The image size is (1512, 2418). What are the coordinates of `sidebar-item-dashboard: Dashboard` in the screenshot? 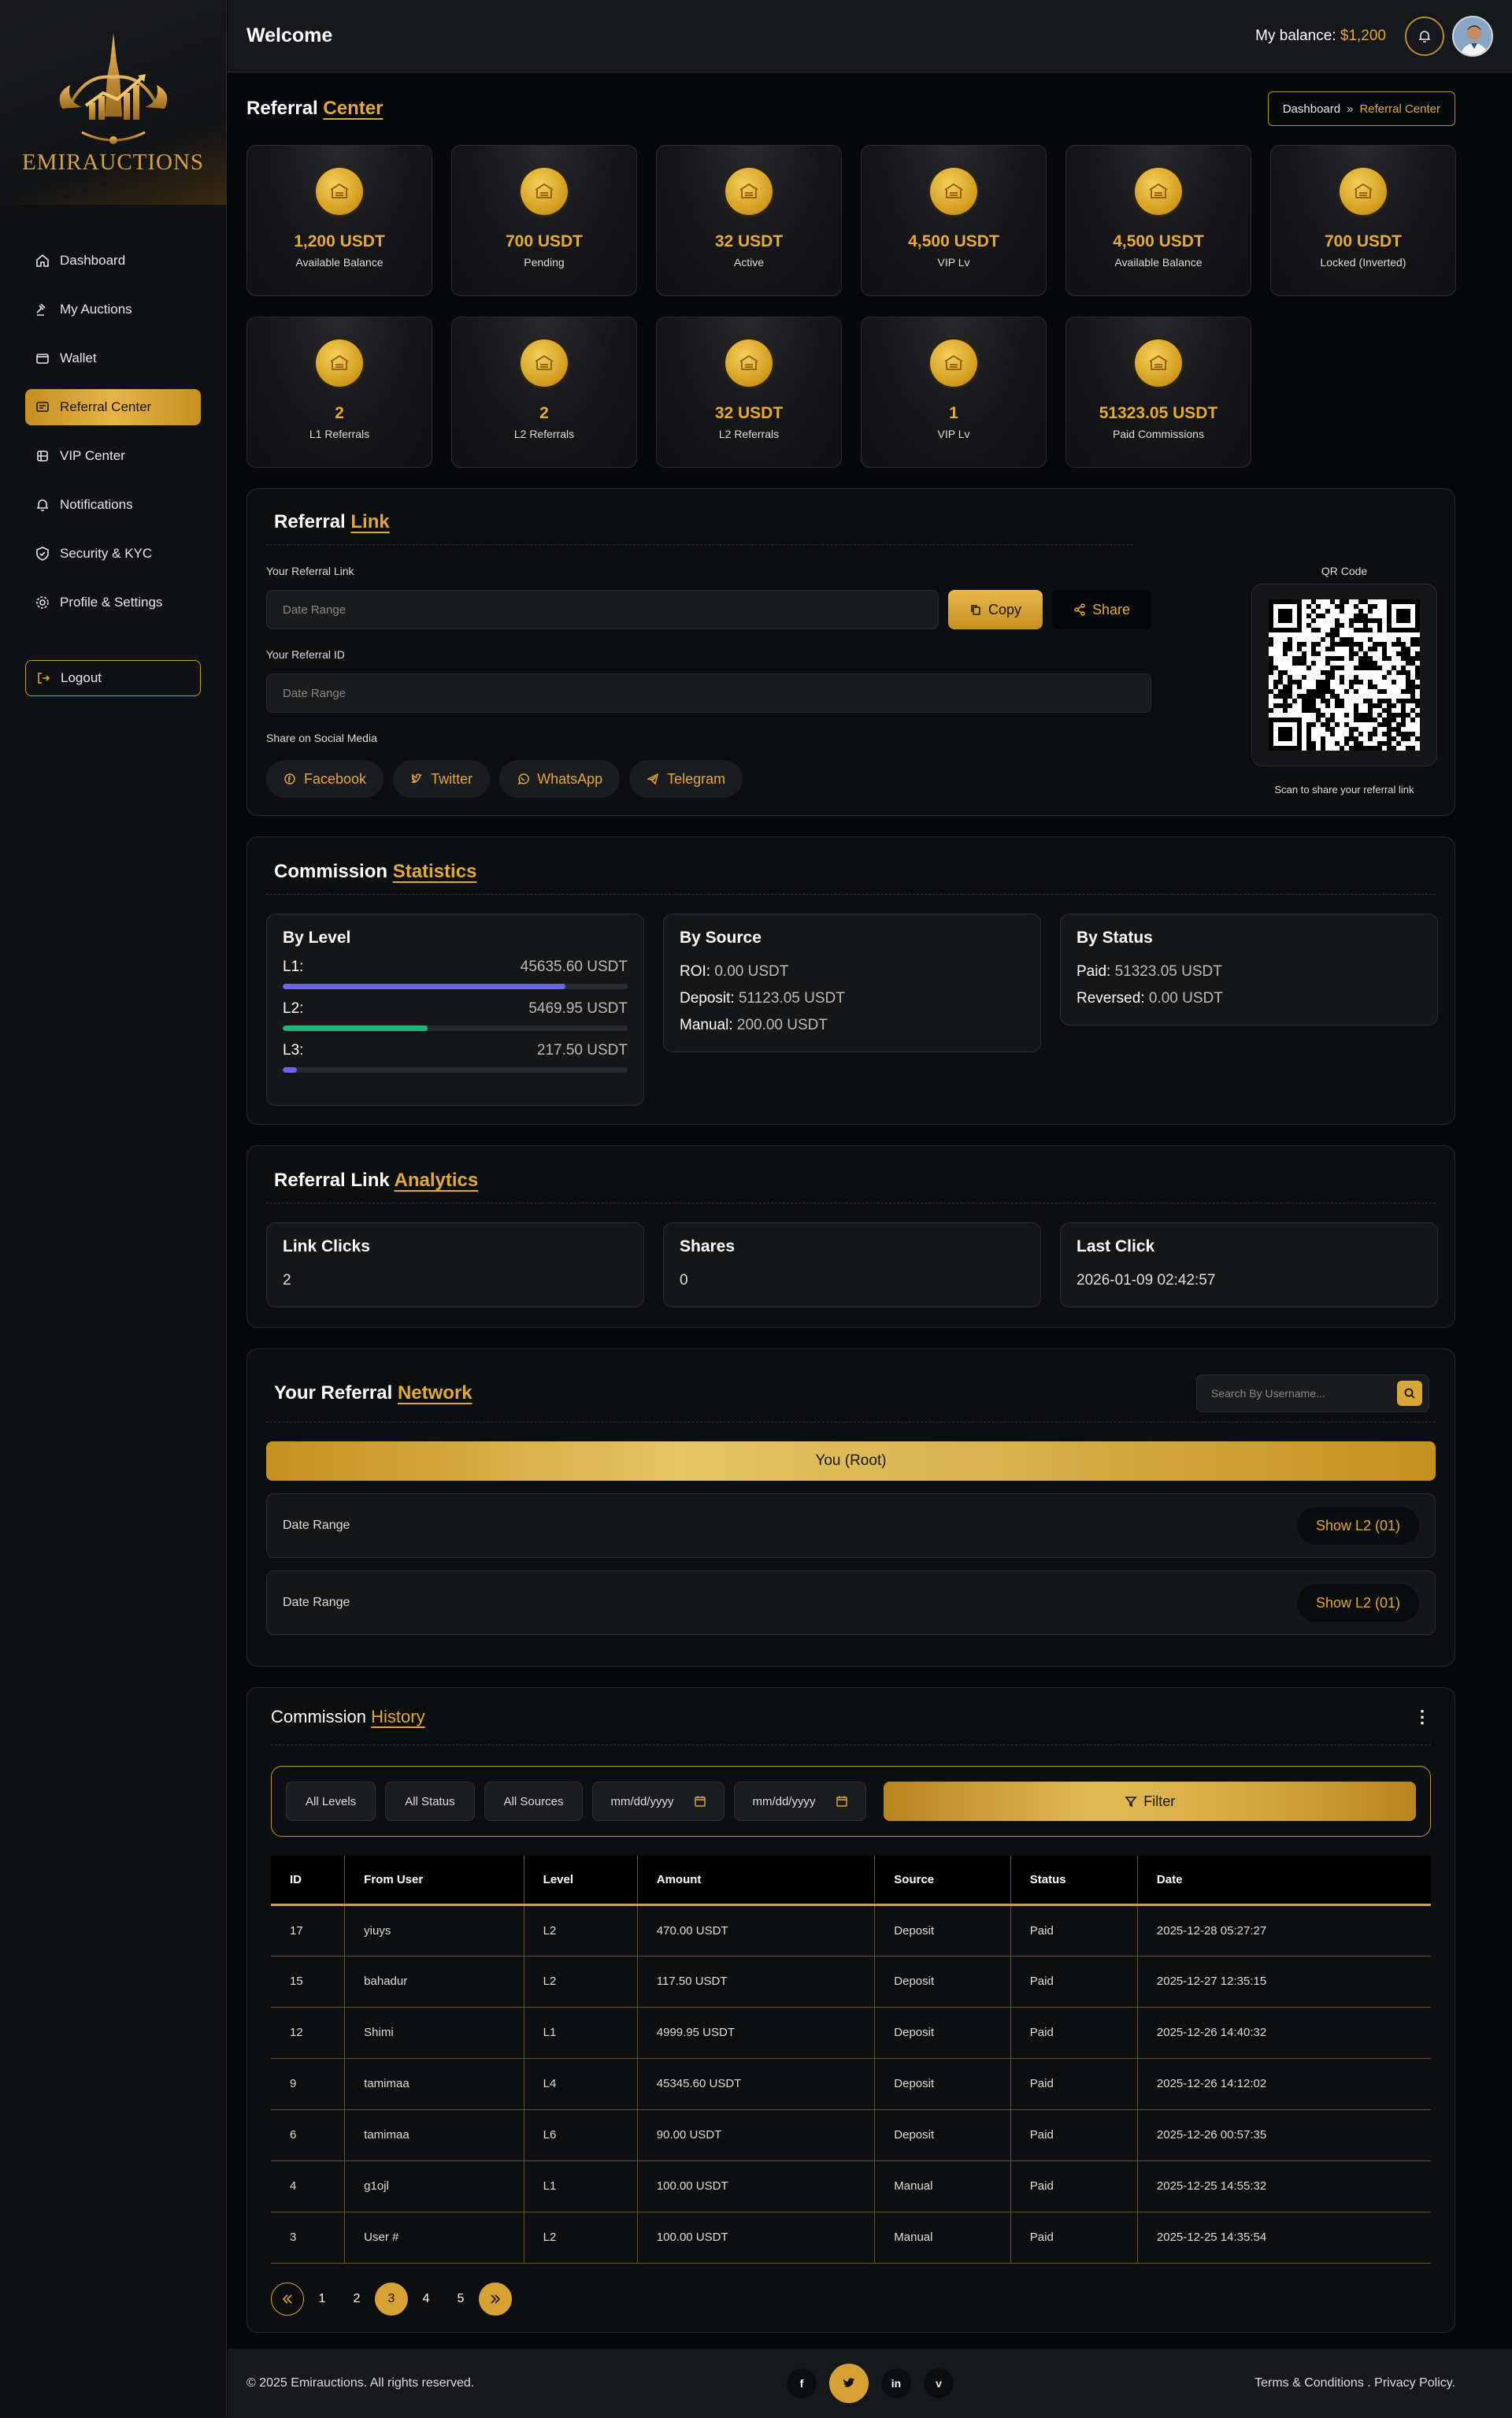 It's located at (113, 261).